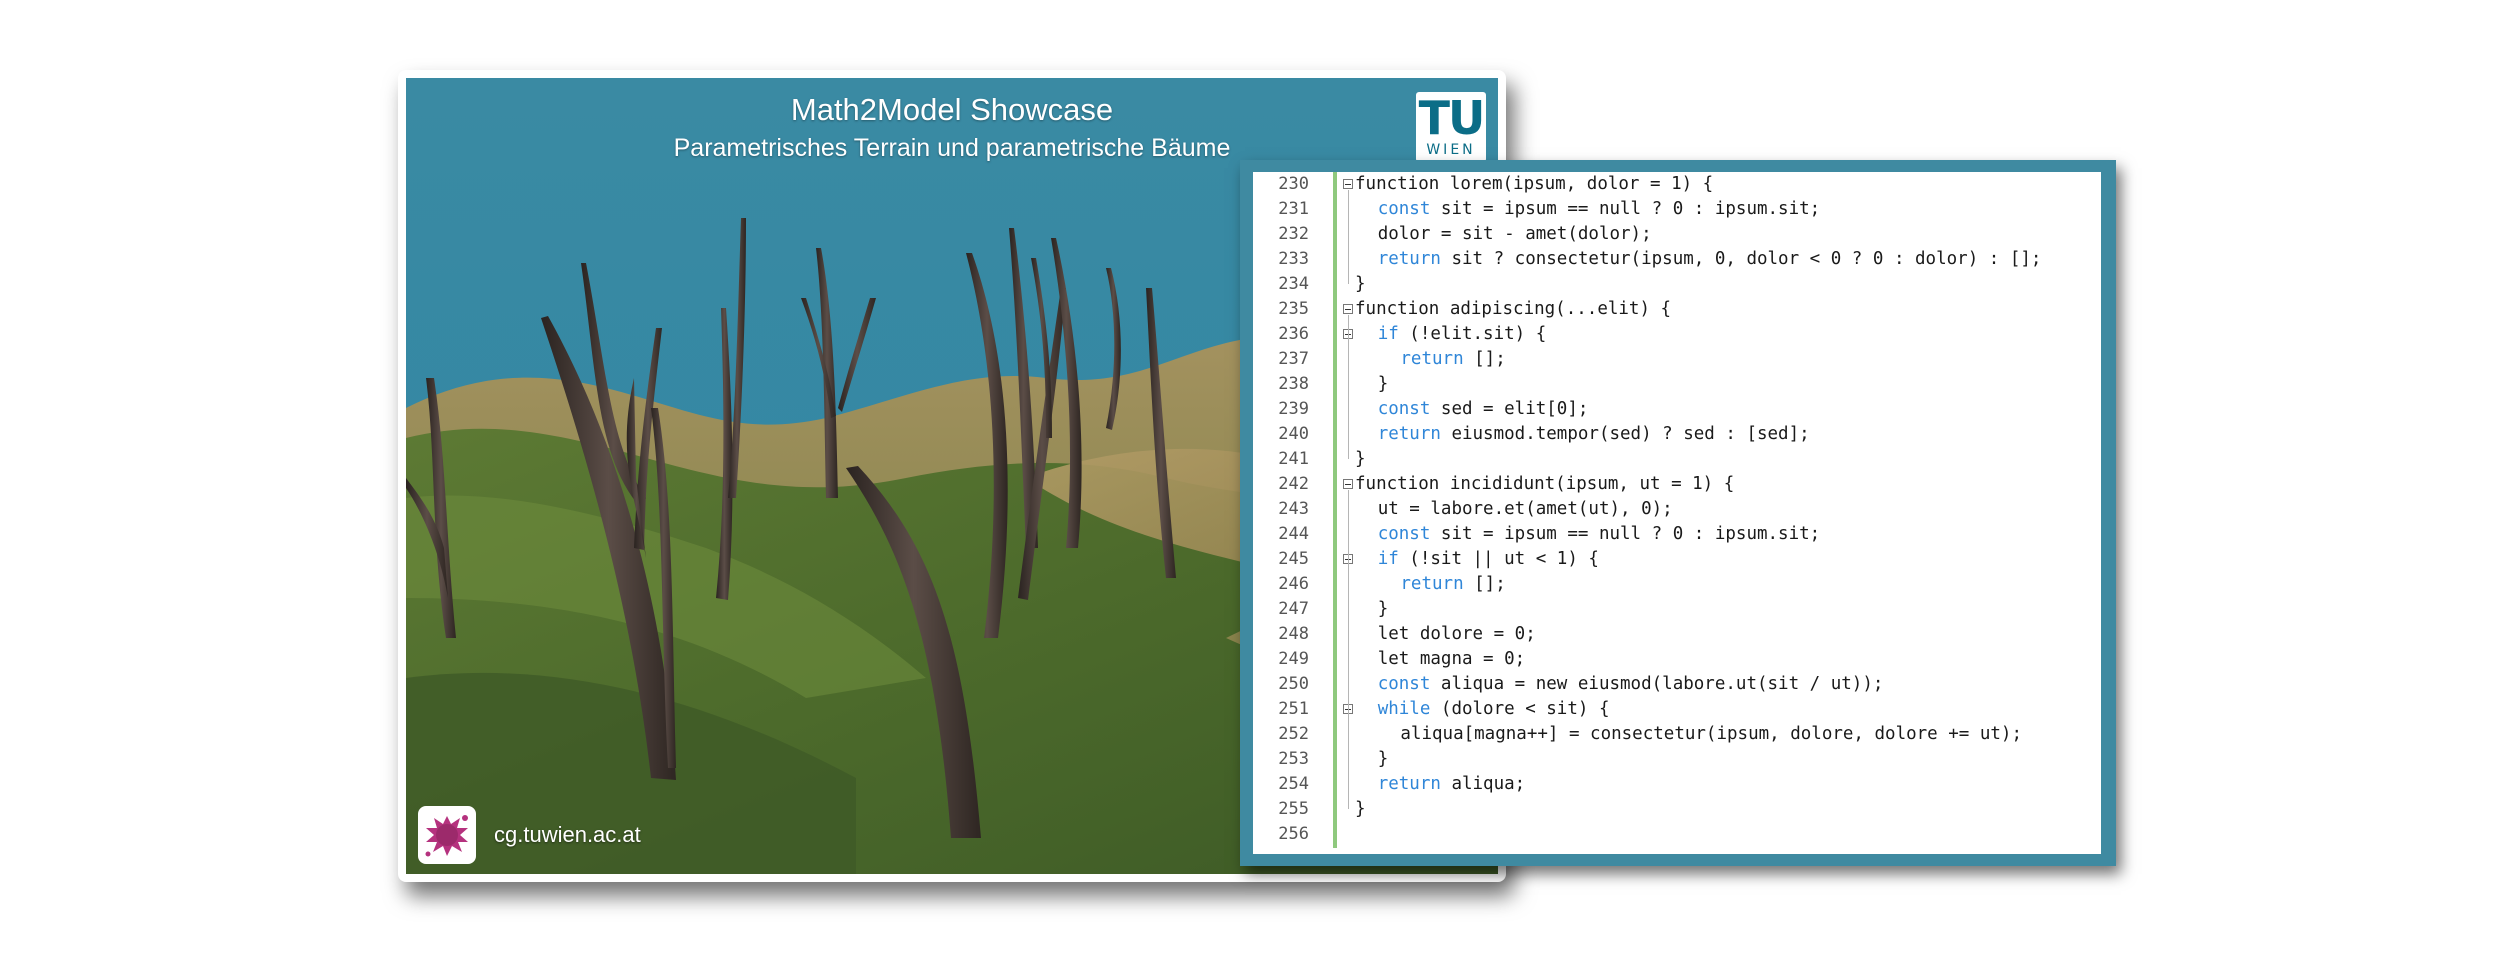 The width and height of the screenshot is (2500, 980). What do you see at coordinates (1293, 484) in the screenshot?
I see `line-number: 242` at bounding box center [1293, 484].